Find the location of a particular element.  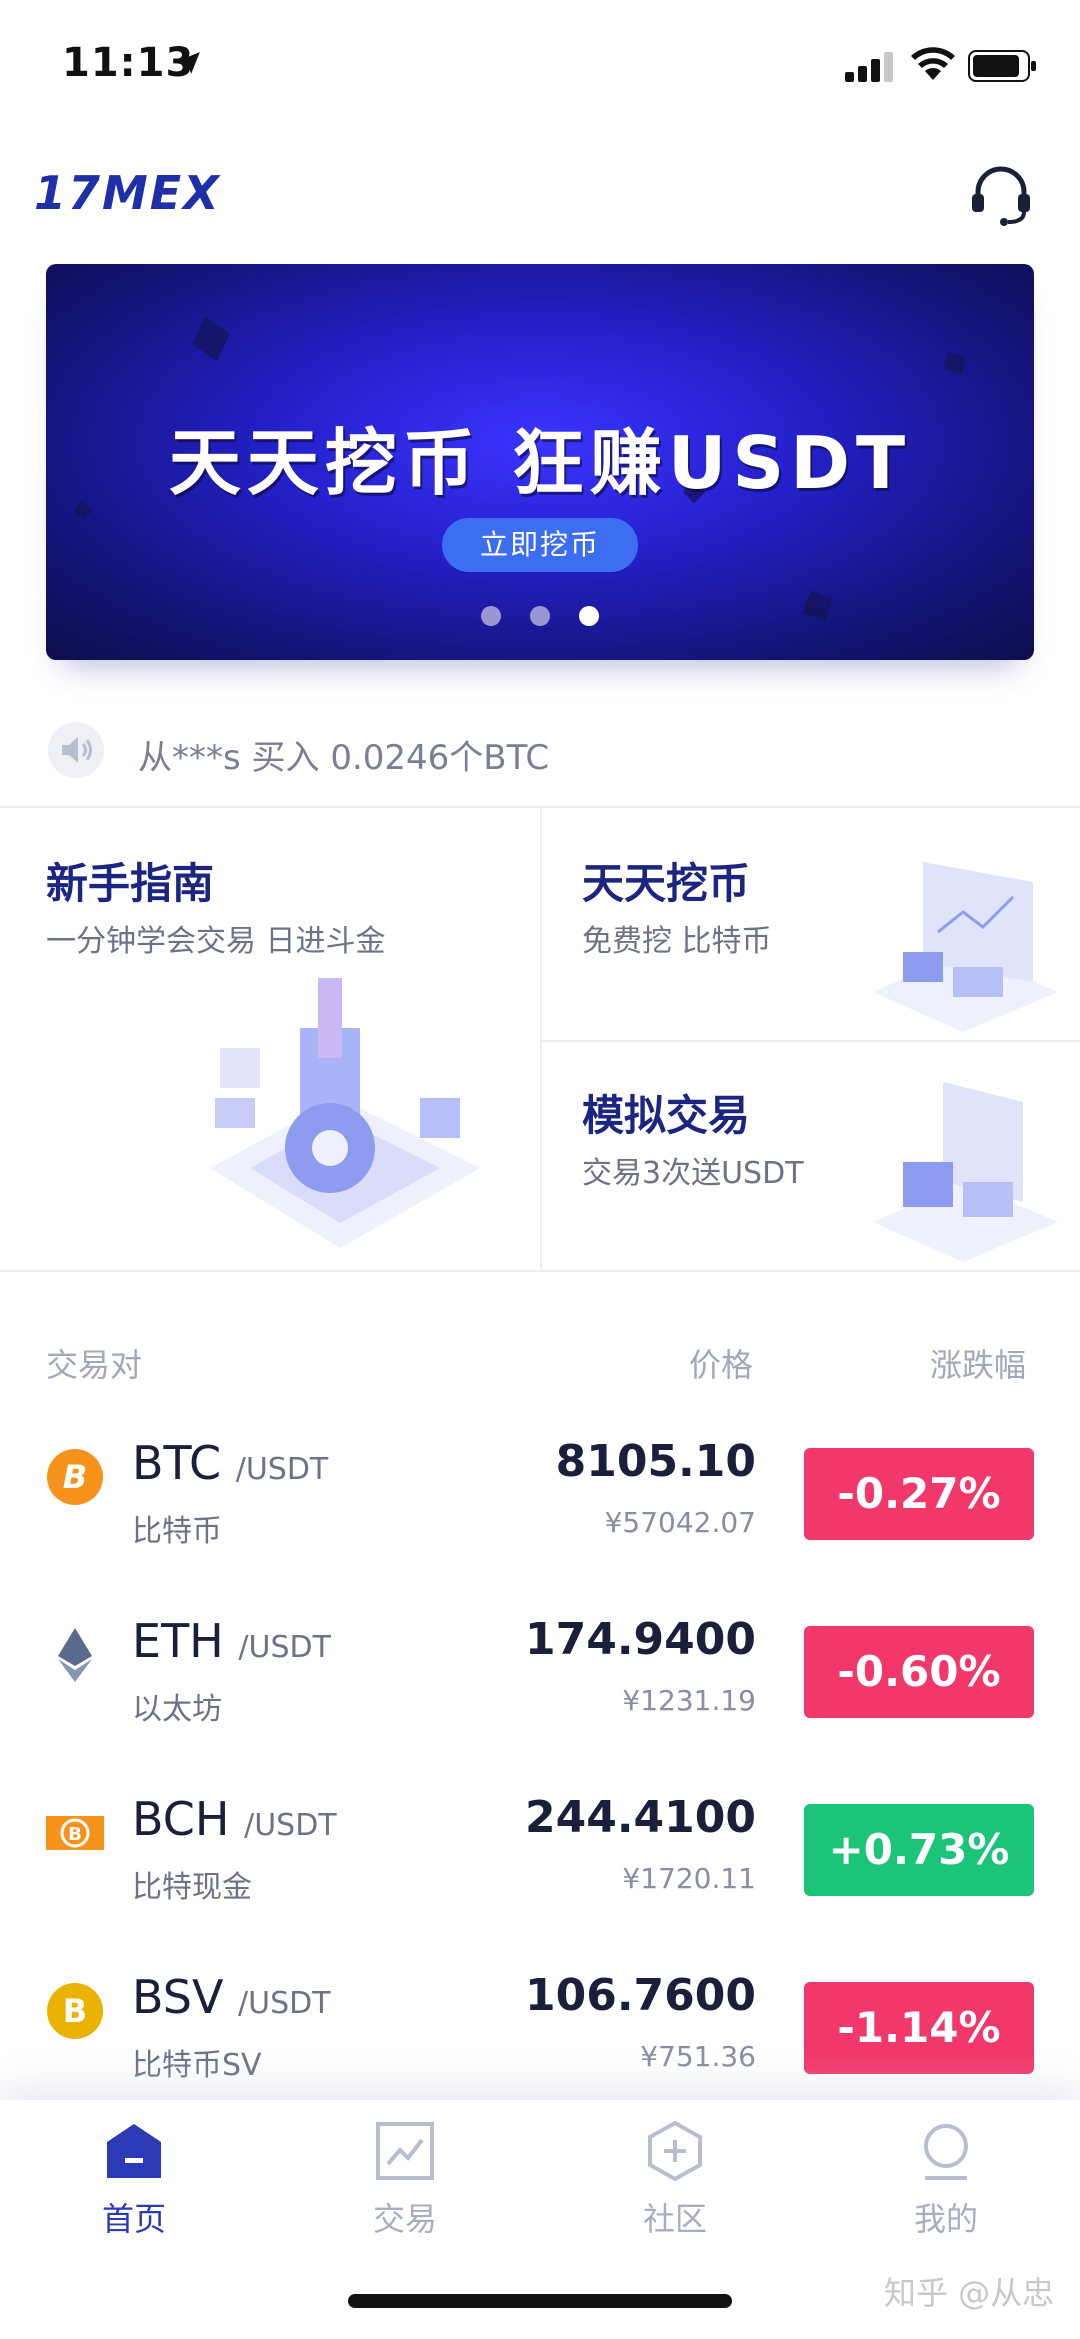

column-header-pair: 交易对 is located at coordinates (94, 1365).